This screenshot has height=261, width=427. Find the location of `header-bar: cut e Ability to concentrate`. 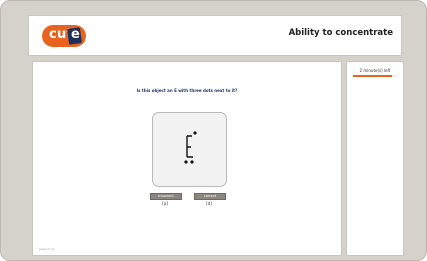

header-bar: cut e Ability to concentrate is located at coordinates (215, 35).